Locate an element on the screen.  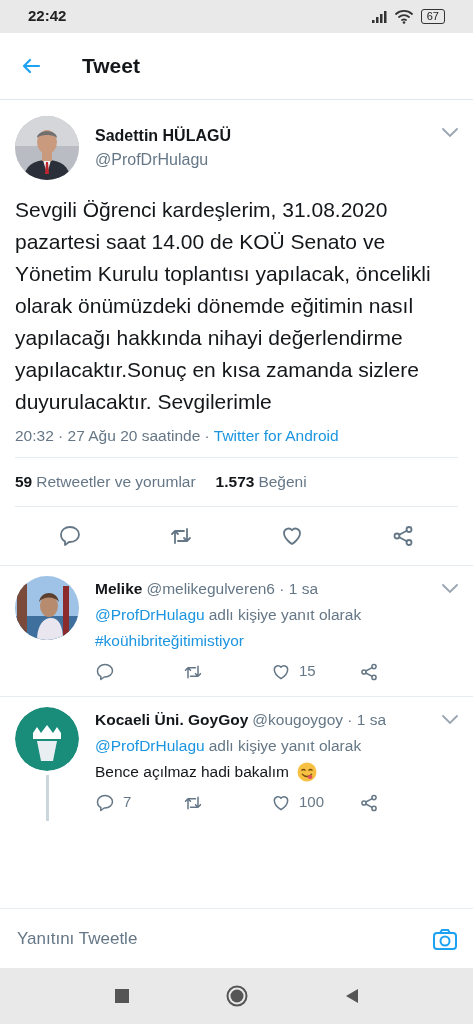
reply-text: Bence açılmaz hadi bakalım is located at coordinates (192, 771).